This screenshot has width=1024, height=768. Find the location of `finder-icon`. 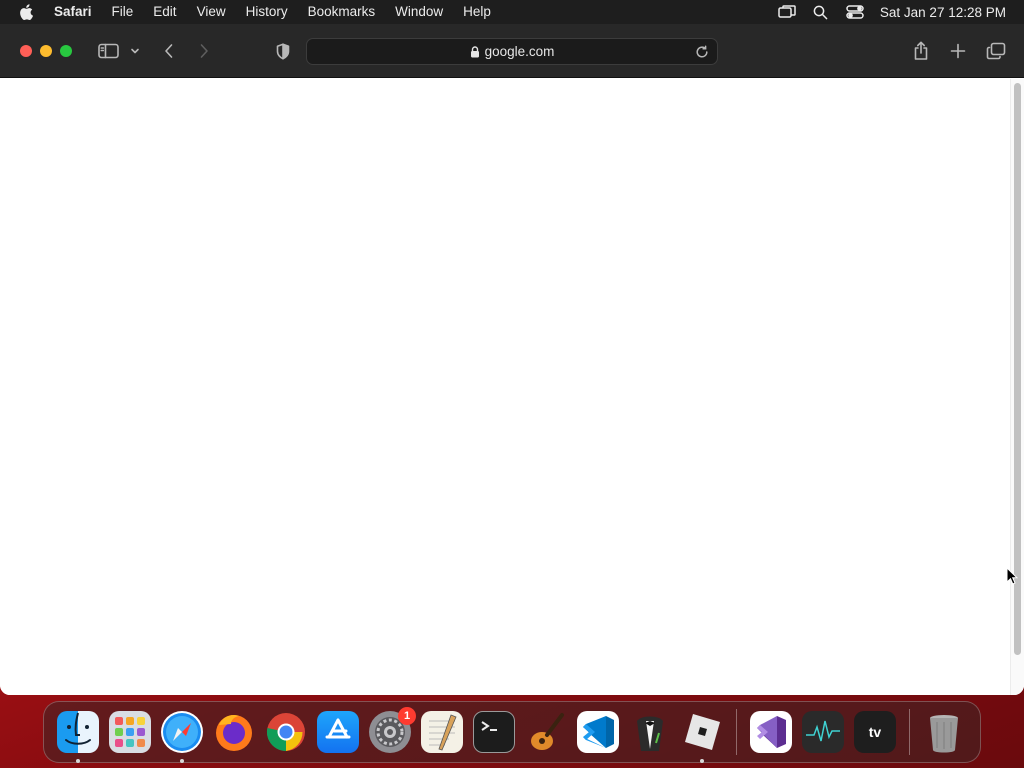

finder-icon is located at coordinates (78, 728).